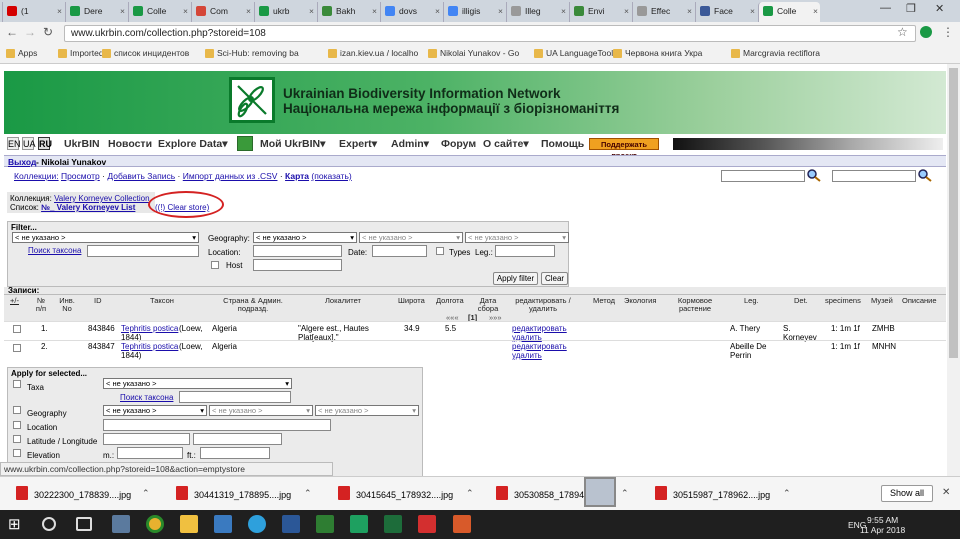 Image resolution: width=960 pixels, height=539 pixels. What do you see at coordinates (82, 144) in the screenshot?
I see `nav-ukrbin: UkrBIN` at bounding box center [82, 144].